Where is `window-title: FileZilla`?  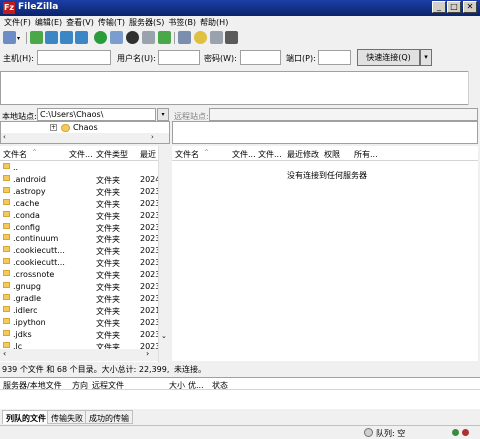
window-title: FileZilla is located at coordinates (38, 7).